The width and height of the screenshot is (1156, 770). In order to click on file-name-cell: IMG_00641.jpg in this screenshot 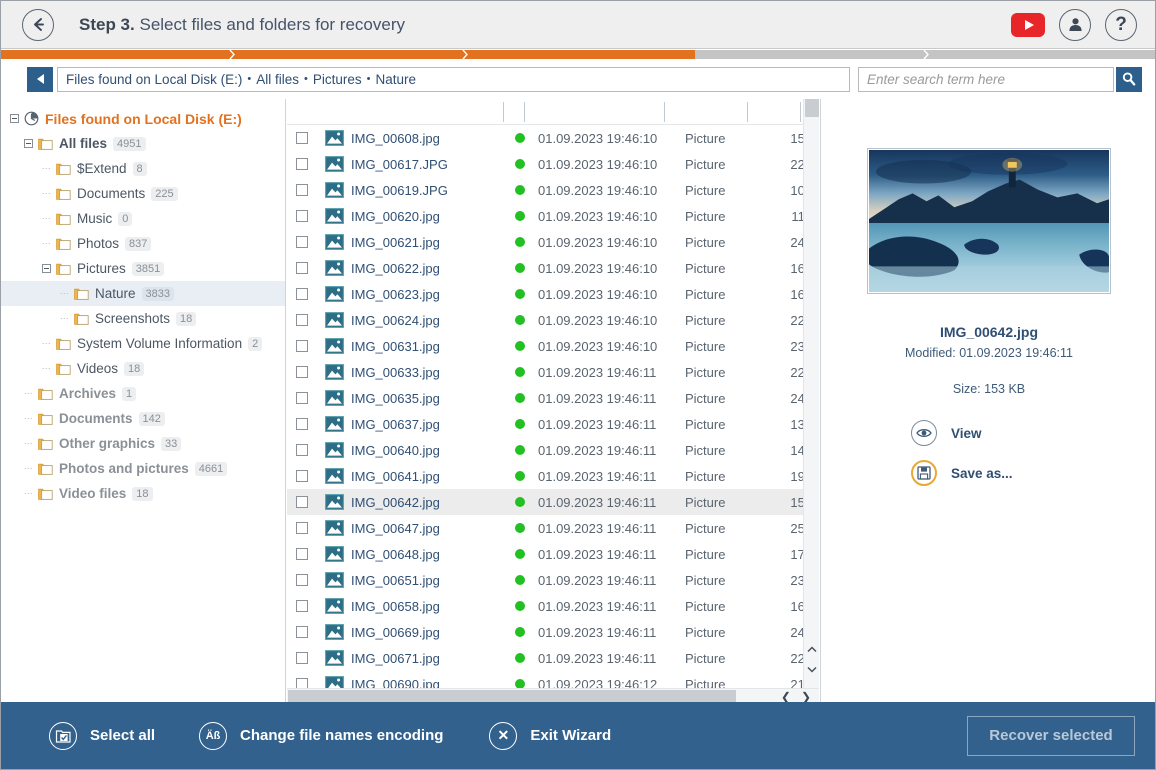, I will do `click(426, 476)`.